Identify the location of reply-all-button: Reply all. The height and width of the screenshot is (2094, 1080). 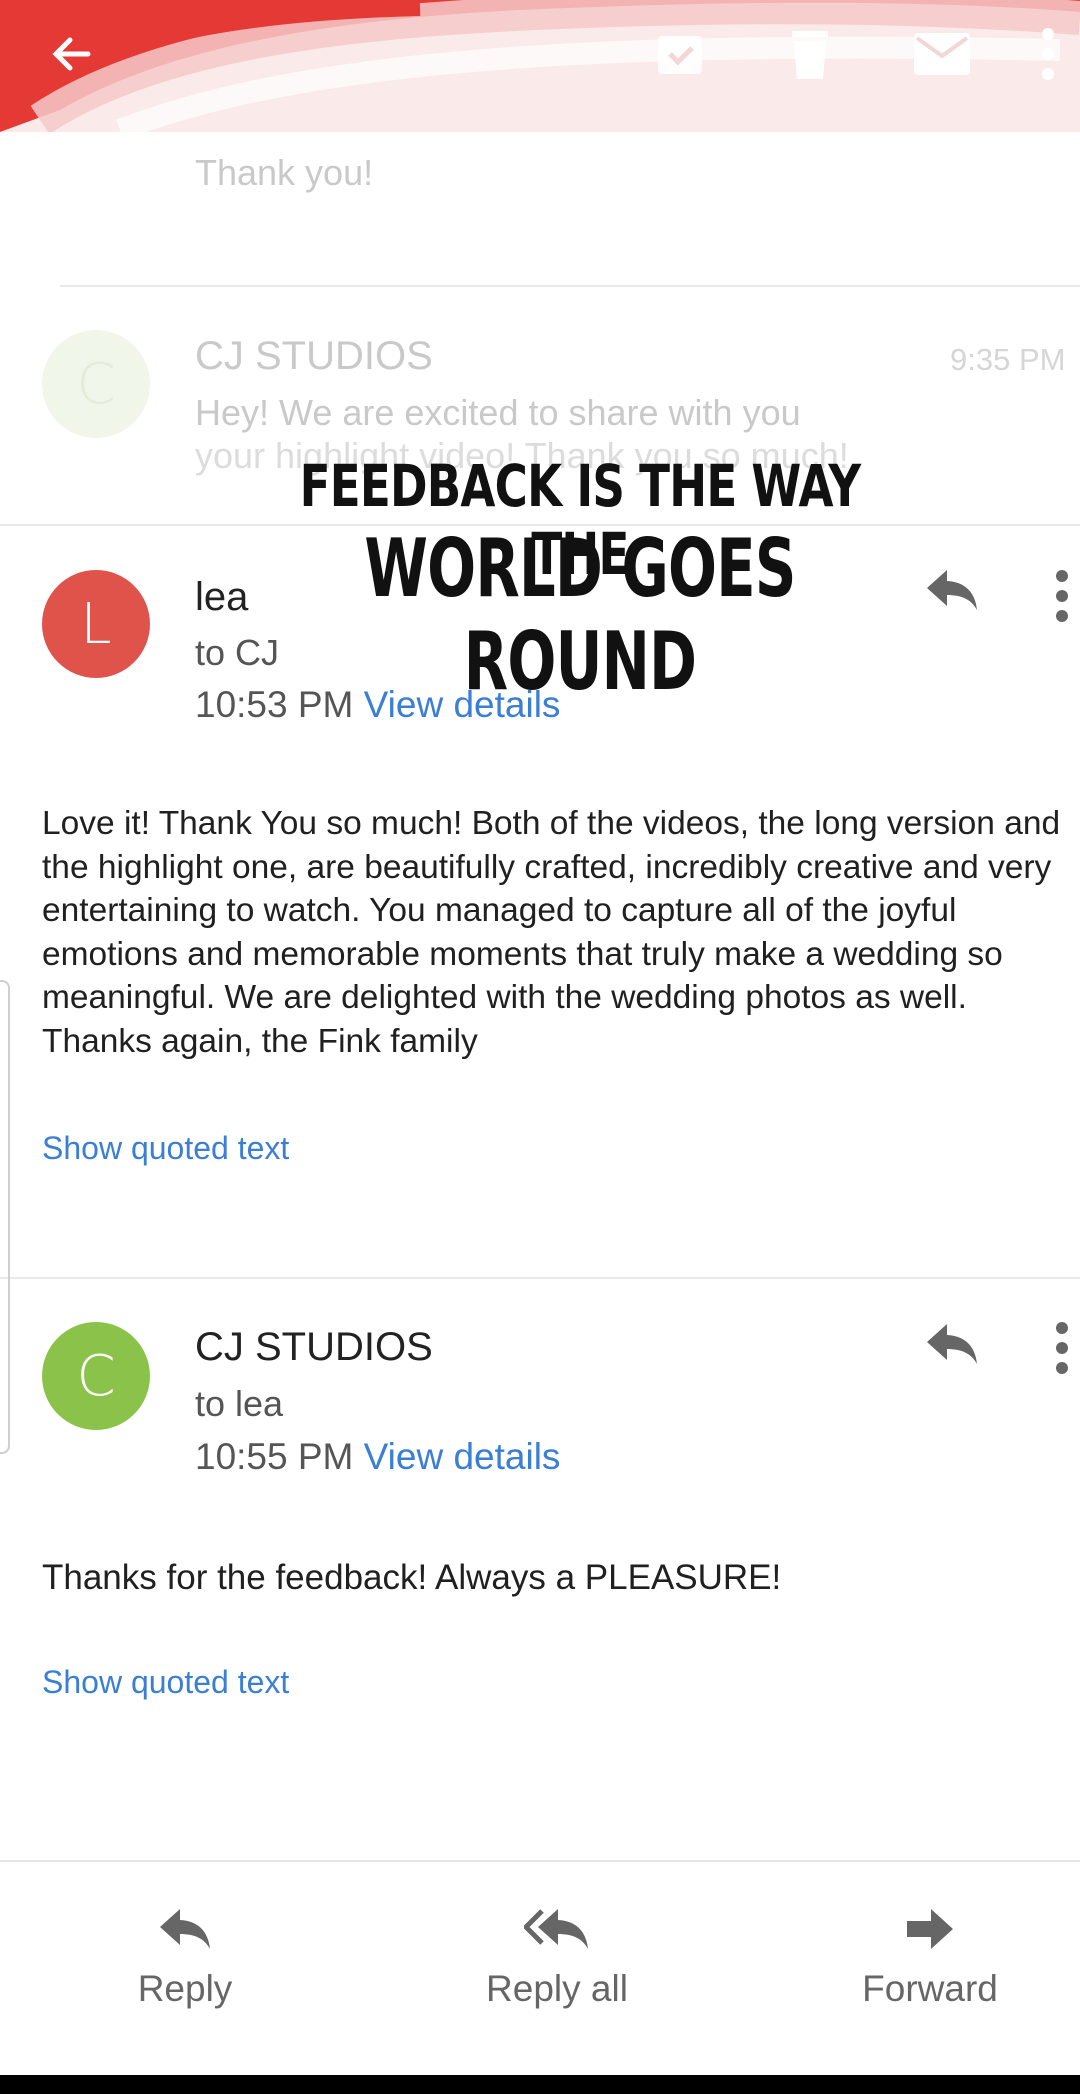
(557, 1958).